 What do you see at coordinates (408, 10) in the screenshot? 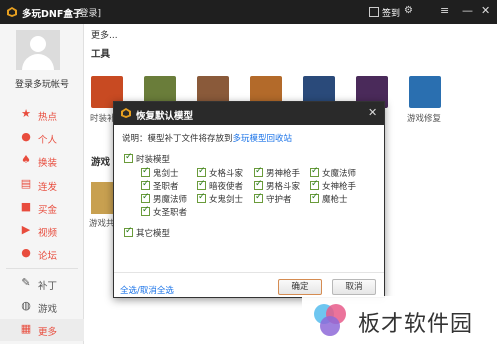
I see `gear-icon: ⚙` at bounding box center [408, 10].